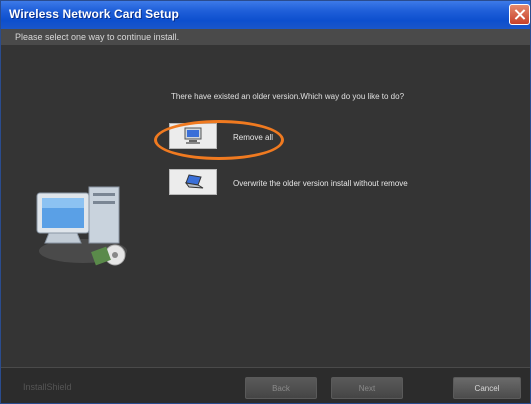  What do you see at coordinates (94, 14) in the screenshot?
I see `window-title: Wireless Network Card Setup` at bounding box center [94, 14].